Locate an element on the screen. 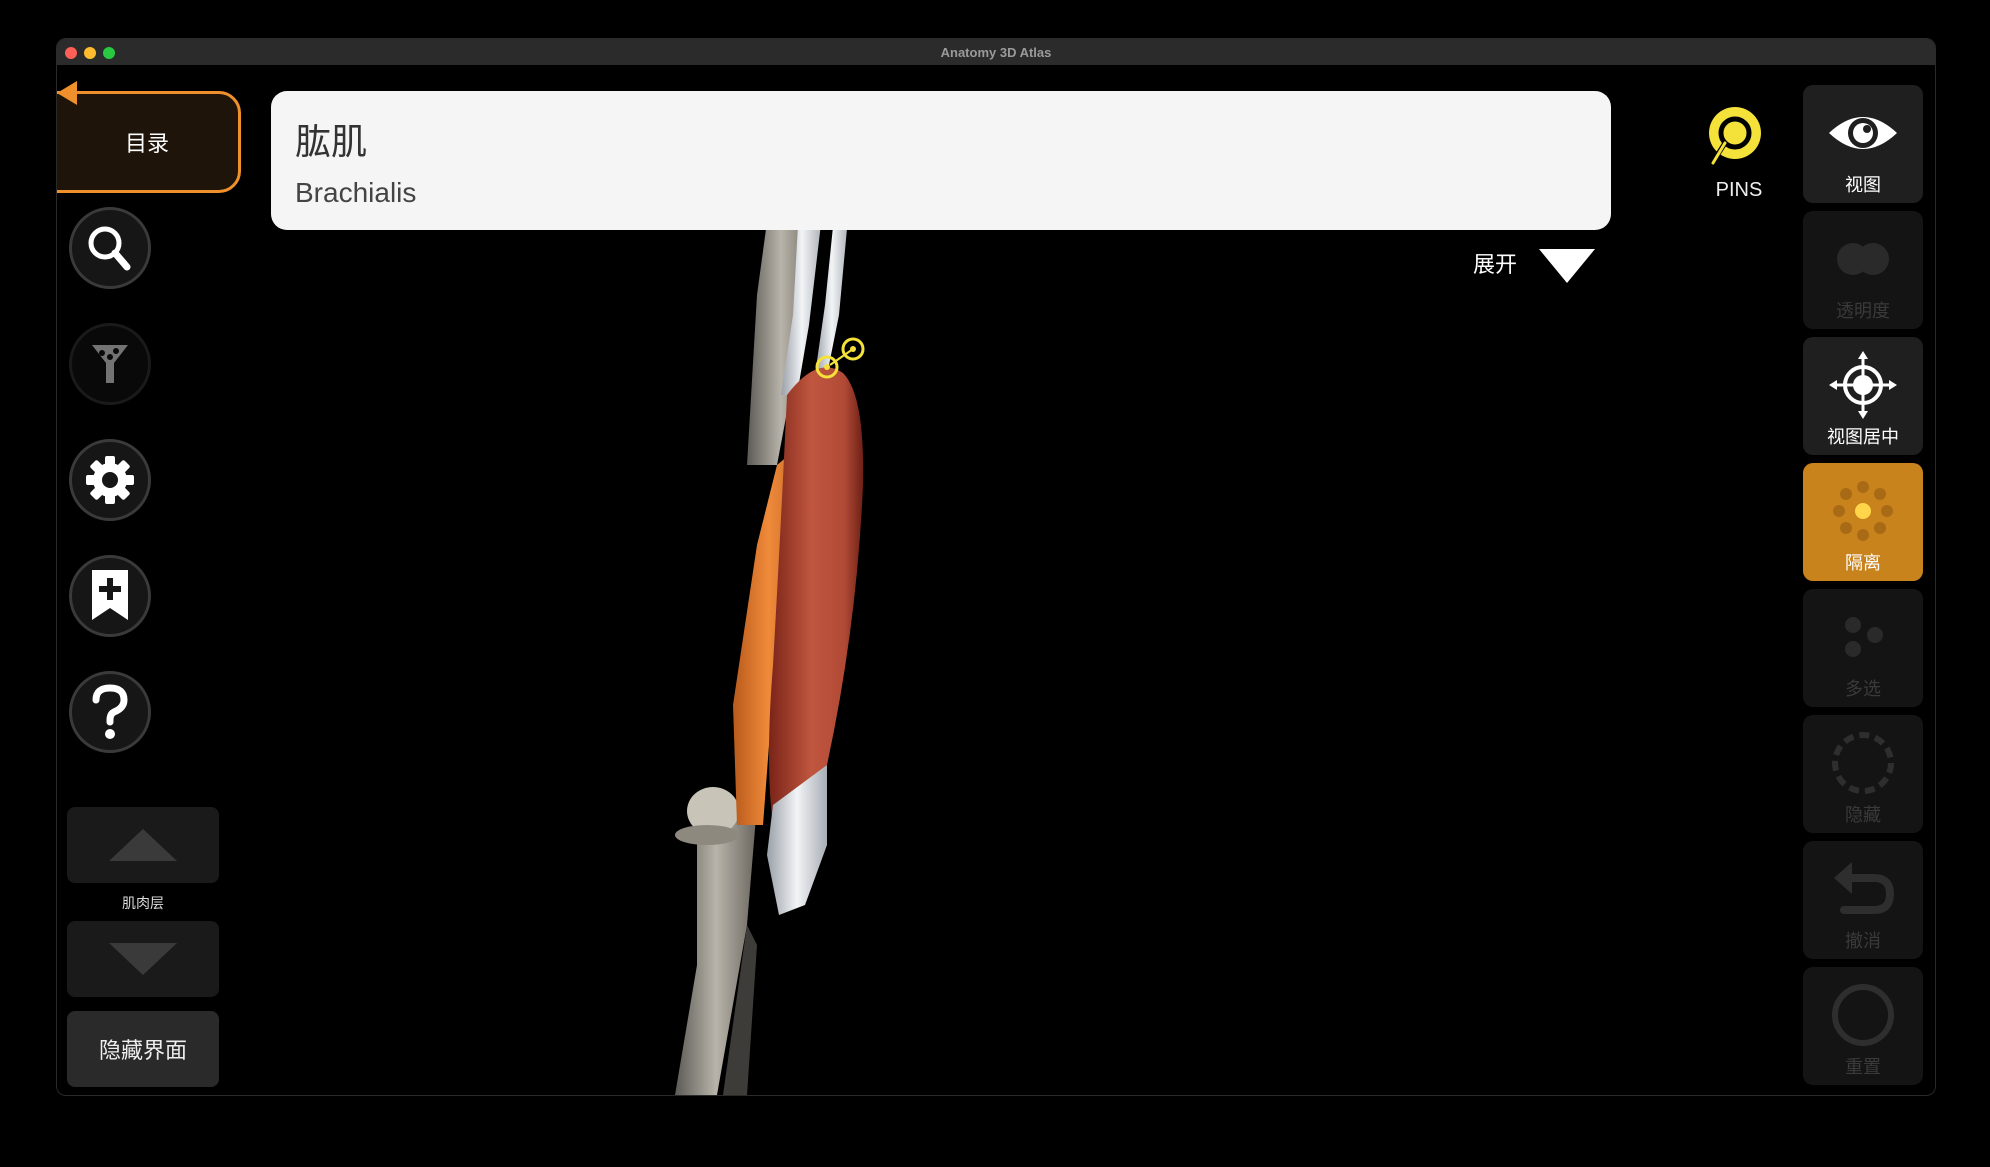 This screenshot has height=1167, width=1990. filter-icon is located at coordinates (110, 364).